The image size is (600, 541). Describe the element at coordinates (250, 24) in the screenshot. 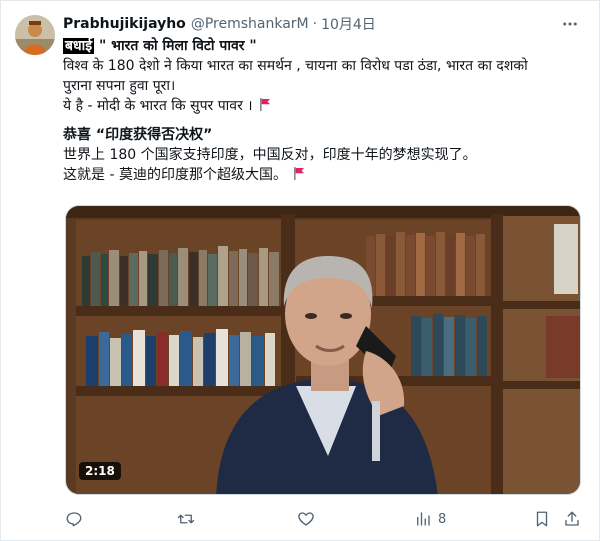

I see `author-handle: @PremshankarM` at that location.